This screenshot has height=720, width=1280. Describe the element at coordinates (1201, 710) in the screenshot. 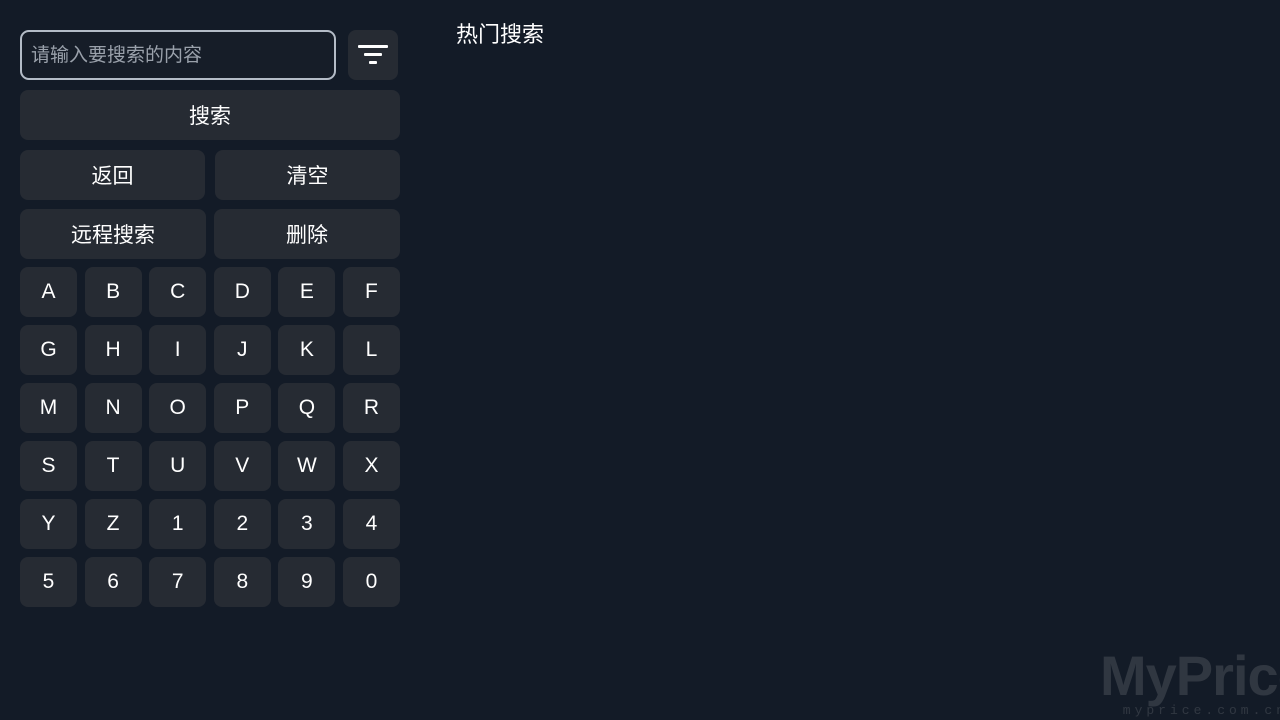

I see `watermark-url: myprice.com.cn` at that location.